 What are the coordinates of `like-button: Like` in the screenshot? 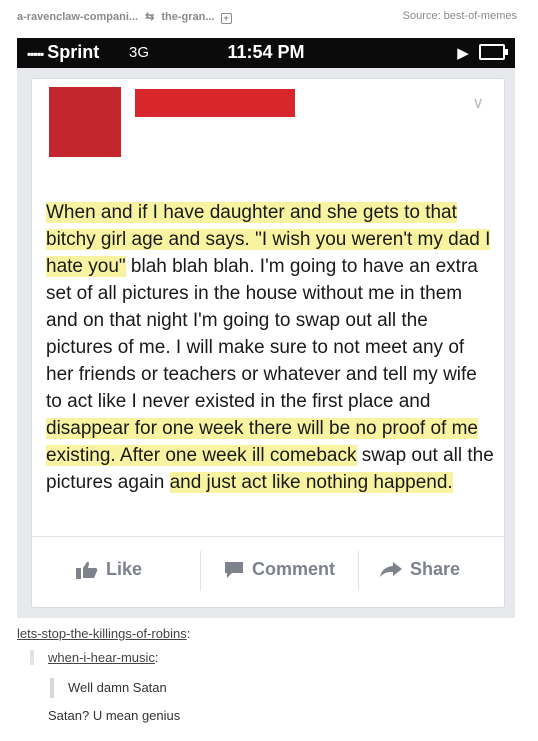 It's located at (109, 569).